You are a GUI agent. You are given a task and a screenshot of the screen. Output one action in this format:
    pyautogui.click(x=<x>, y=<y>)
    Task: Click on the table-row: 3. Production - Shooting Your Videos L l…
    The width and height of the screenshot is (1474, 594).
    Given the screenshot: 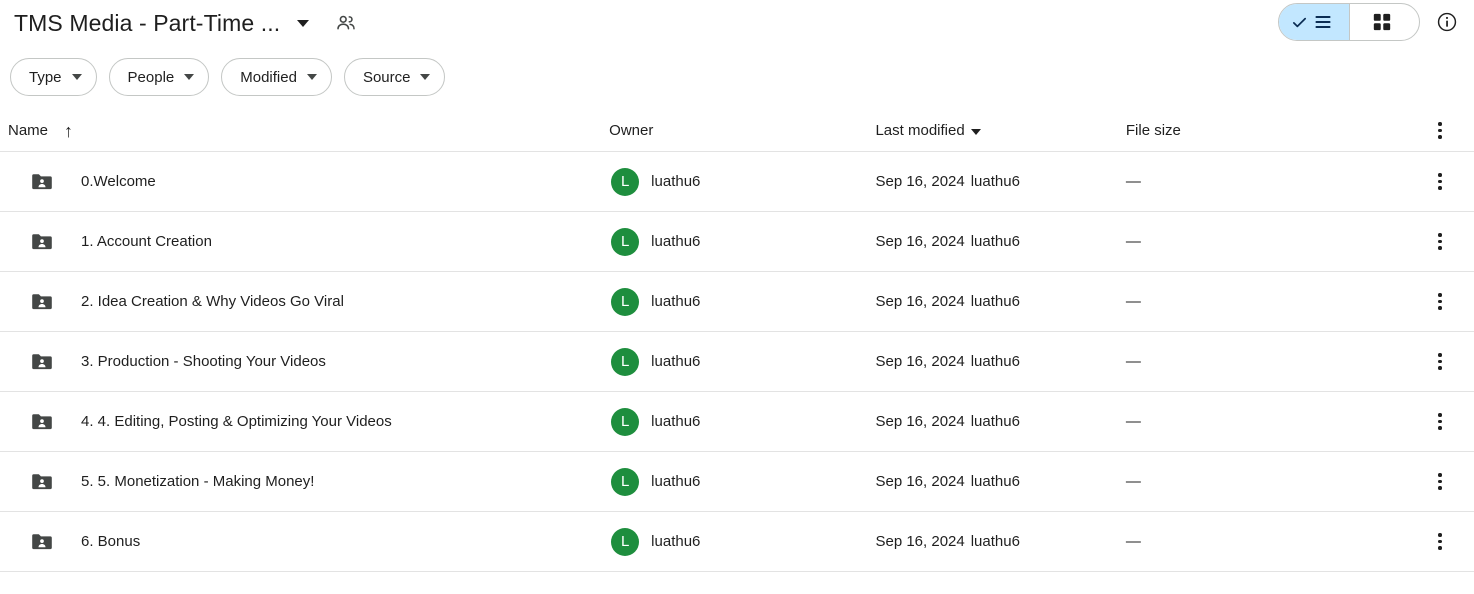 What is the action you would take?
    pyautogui.click(x=737, y=362)
    